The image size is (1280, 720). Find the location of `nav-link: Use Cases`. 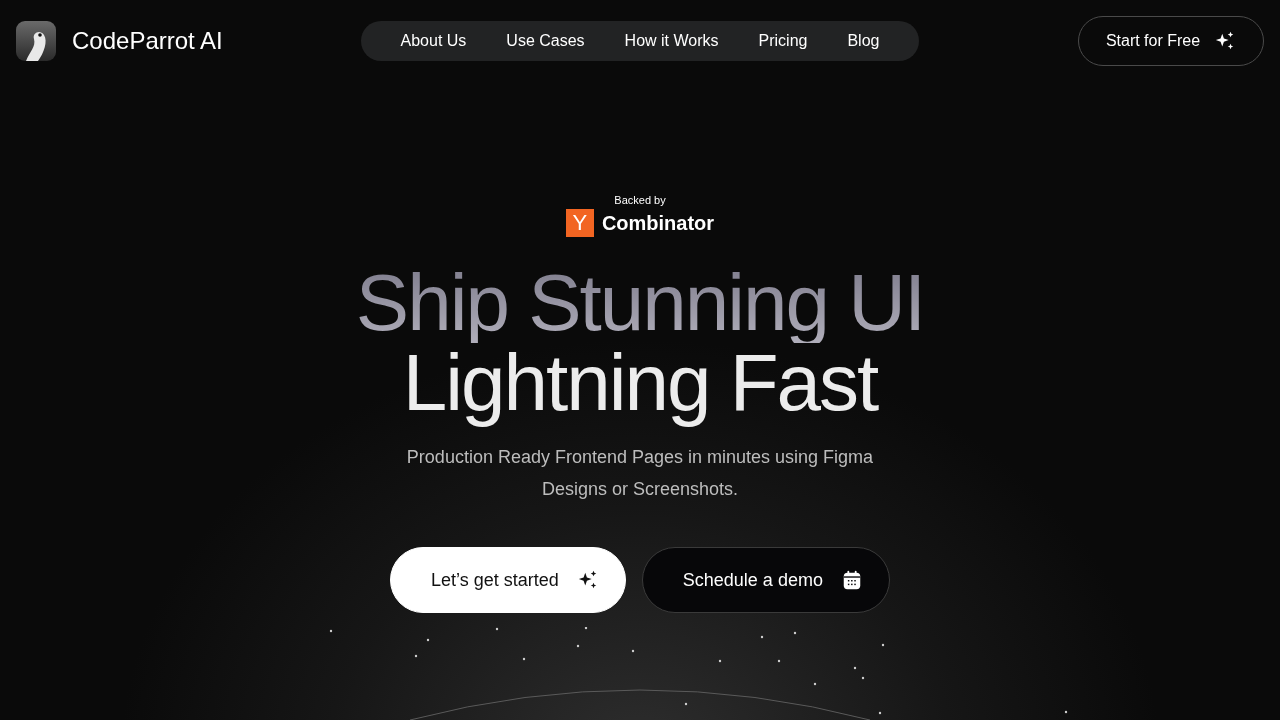

nav-link: Use Cases is located at coordinates (545, 41).